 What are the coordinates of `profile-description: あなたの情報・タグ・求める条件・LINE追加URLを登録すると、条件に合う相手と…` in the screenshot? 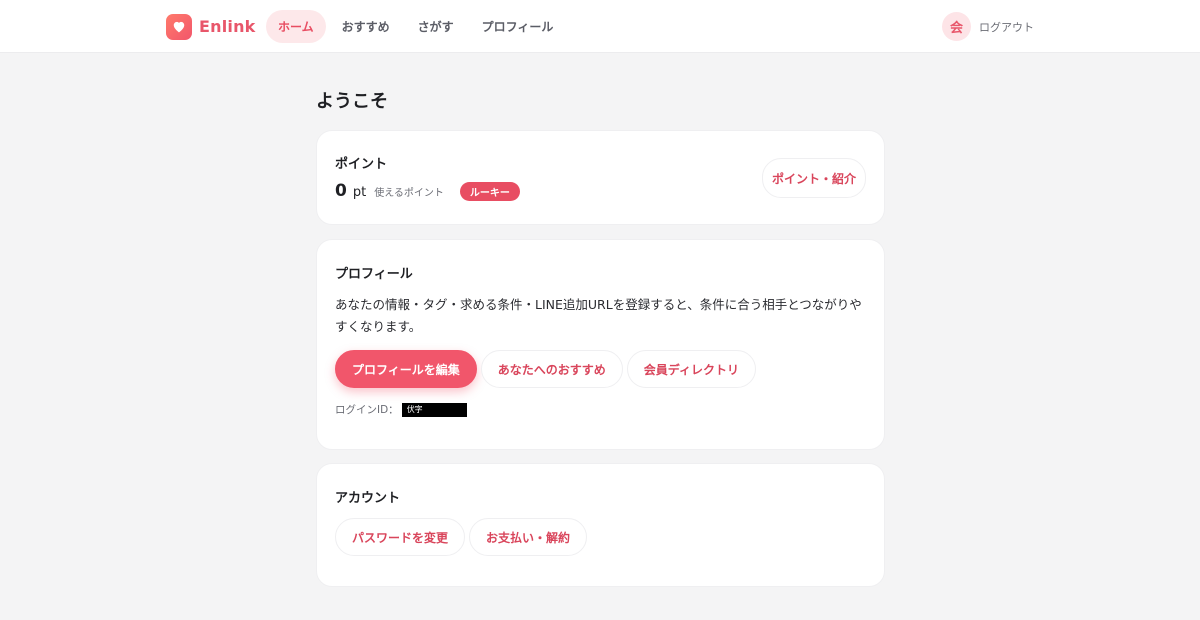 It's located at (598, 315).